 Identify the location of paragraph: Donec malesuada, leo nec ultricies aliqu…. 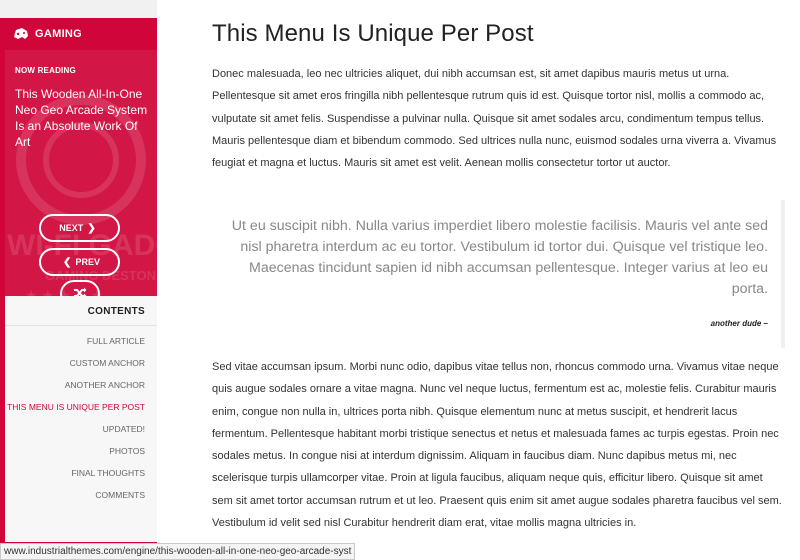
(494, 119).